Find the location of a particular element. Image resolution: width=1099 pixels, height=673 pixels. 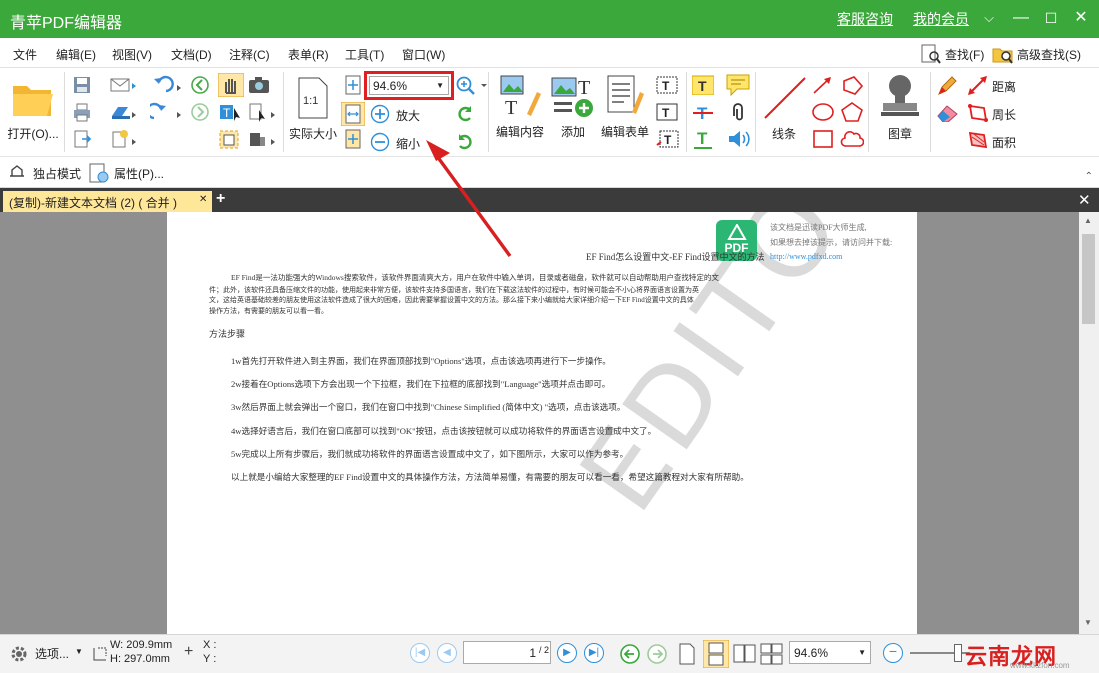

last-page-button: ▶| is located at coordinates (594, 653).